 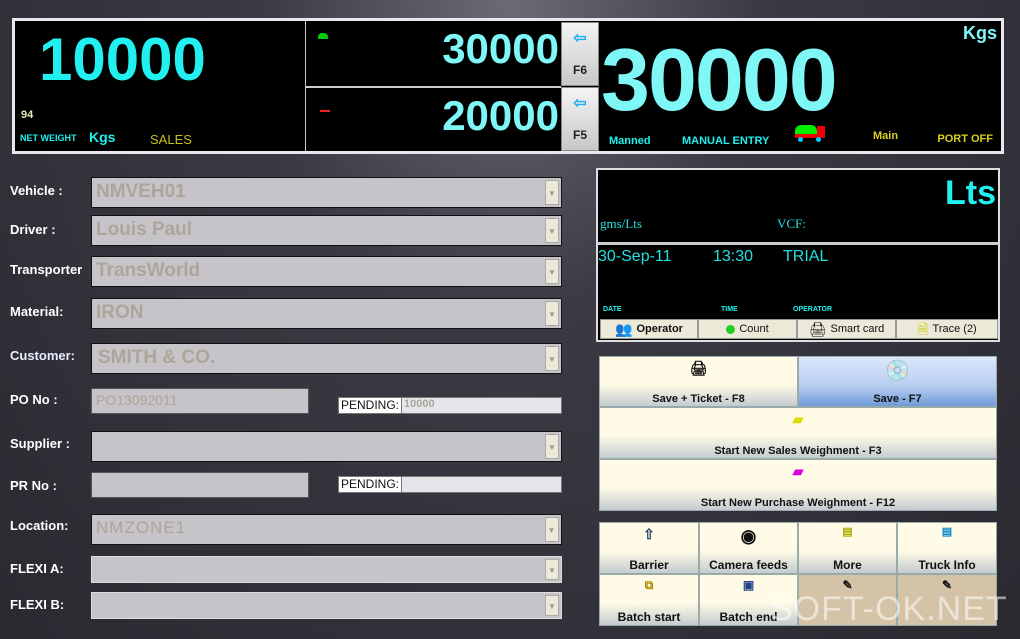 What do you see at coordinates (635, 256) in the screenshot?
I see `date-value: 30-Sep-11` at bounding box center [635, 256].